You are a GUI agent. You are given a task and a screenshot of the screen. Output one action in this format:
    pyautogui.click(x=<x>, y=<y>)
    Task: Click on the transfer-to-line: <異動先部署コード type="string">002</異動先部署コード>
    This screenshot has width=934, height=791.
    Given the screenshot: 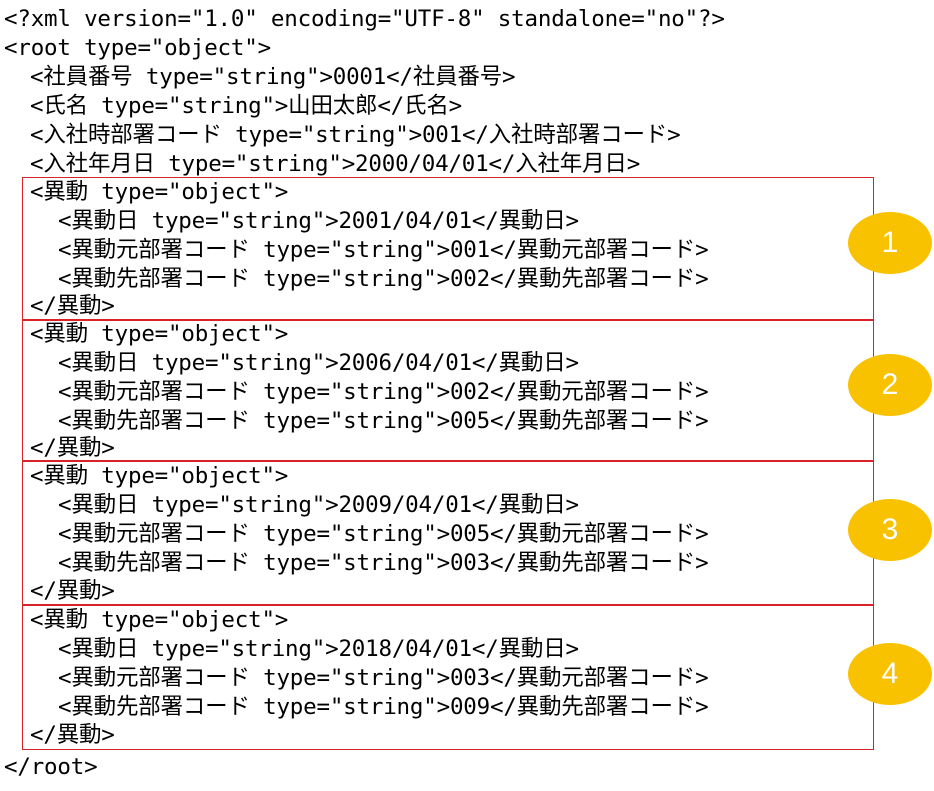 What is the action you would take?
    pyautogui.click(x=383, y=279)
    